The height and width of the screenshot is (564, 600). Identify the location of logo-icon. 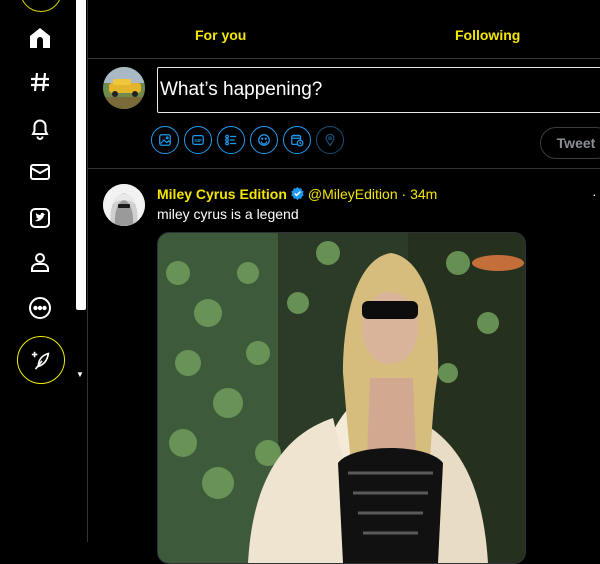
(41, 6).